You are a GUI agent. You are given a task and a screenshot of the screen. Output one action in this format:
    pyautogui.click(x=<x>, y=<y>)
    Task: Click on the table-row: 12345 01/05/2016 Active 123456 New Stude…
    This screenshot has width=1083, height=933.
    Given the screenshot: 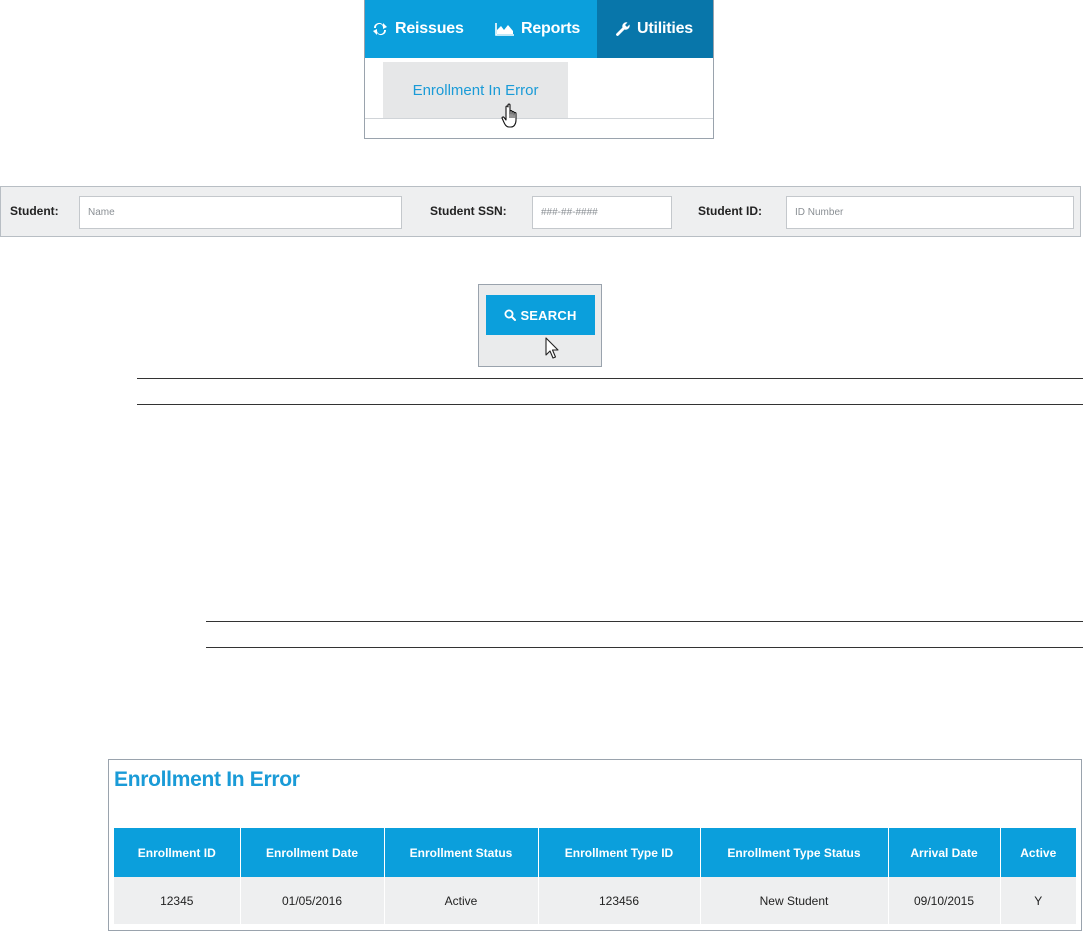 What is the action you would take?
    pyautogui.click(x=595, y=900)
    